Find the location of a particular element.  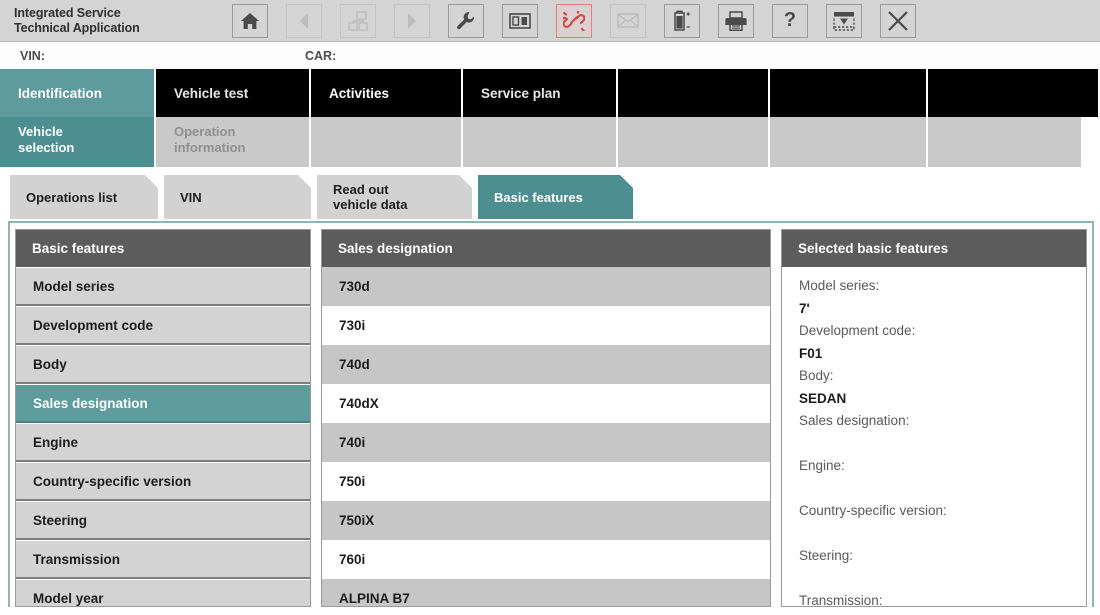

vin-label: VIN: is located at coordinates (32, 55).